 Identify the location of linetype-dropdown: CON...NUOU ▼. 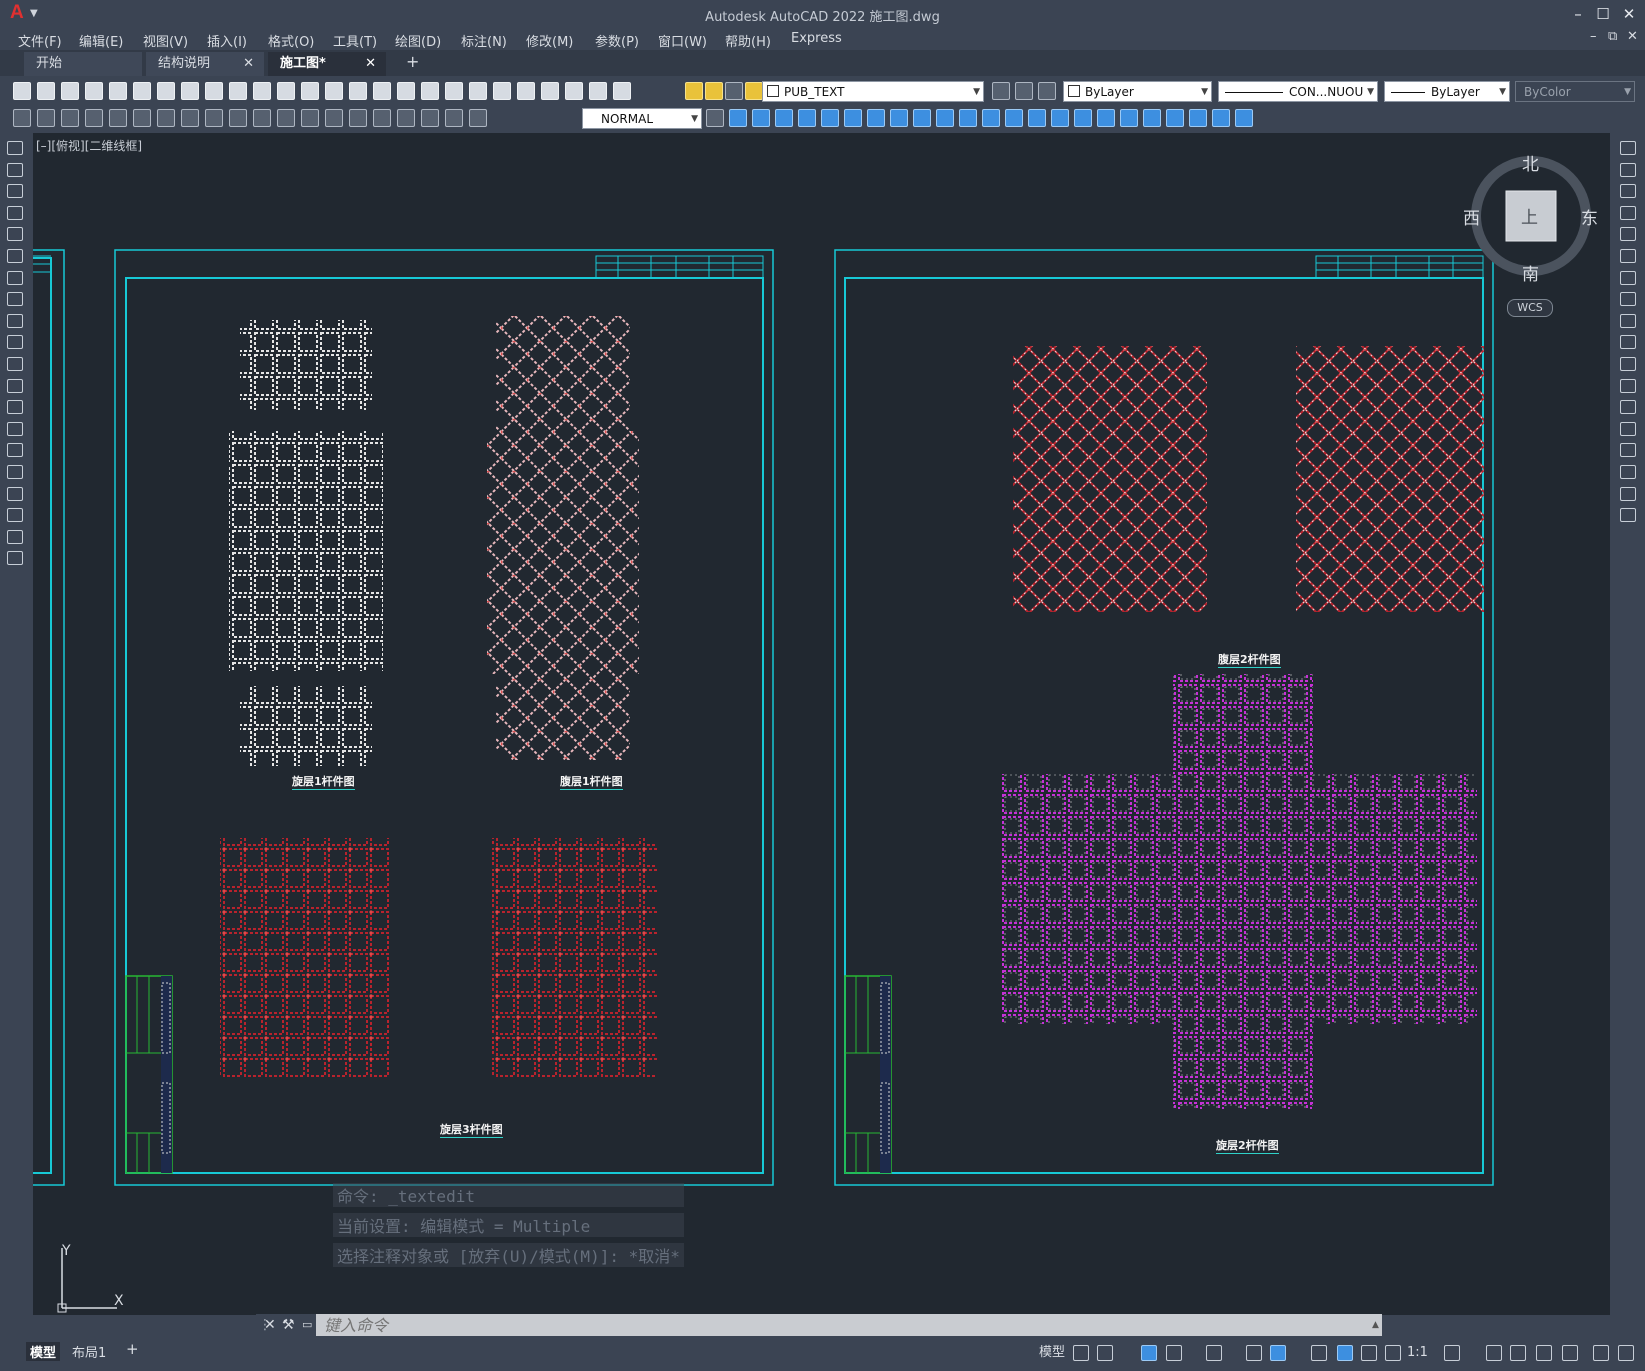
(1298, 91).